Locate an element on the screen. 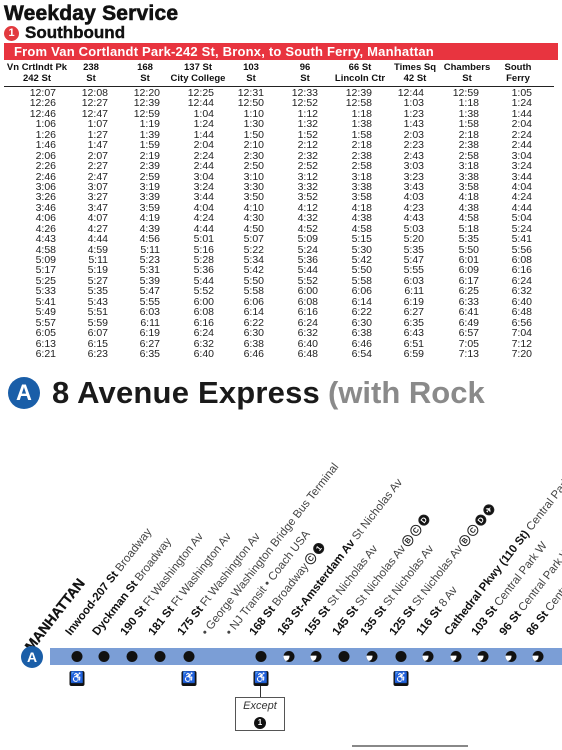 The height and width of the screenshot is (750, 562). time-cell: 6:19 is located at coordinates (149, 333).